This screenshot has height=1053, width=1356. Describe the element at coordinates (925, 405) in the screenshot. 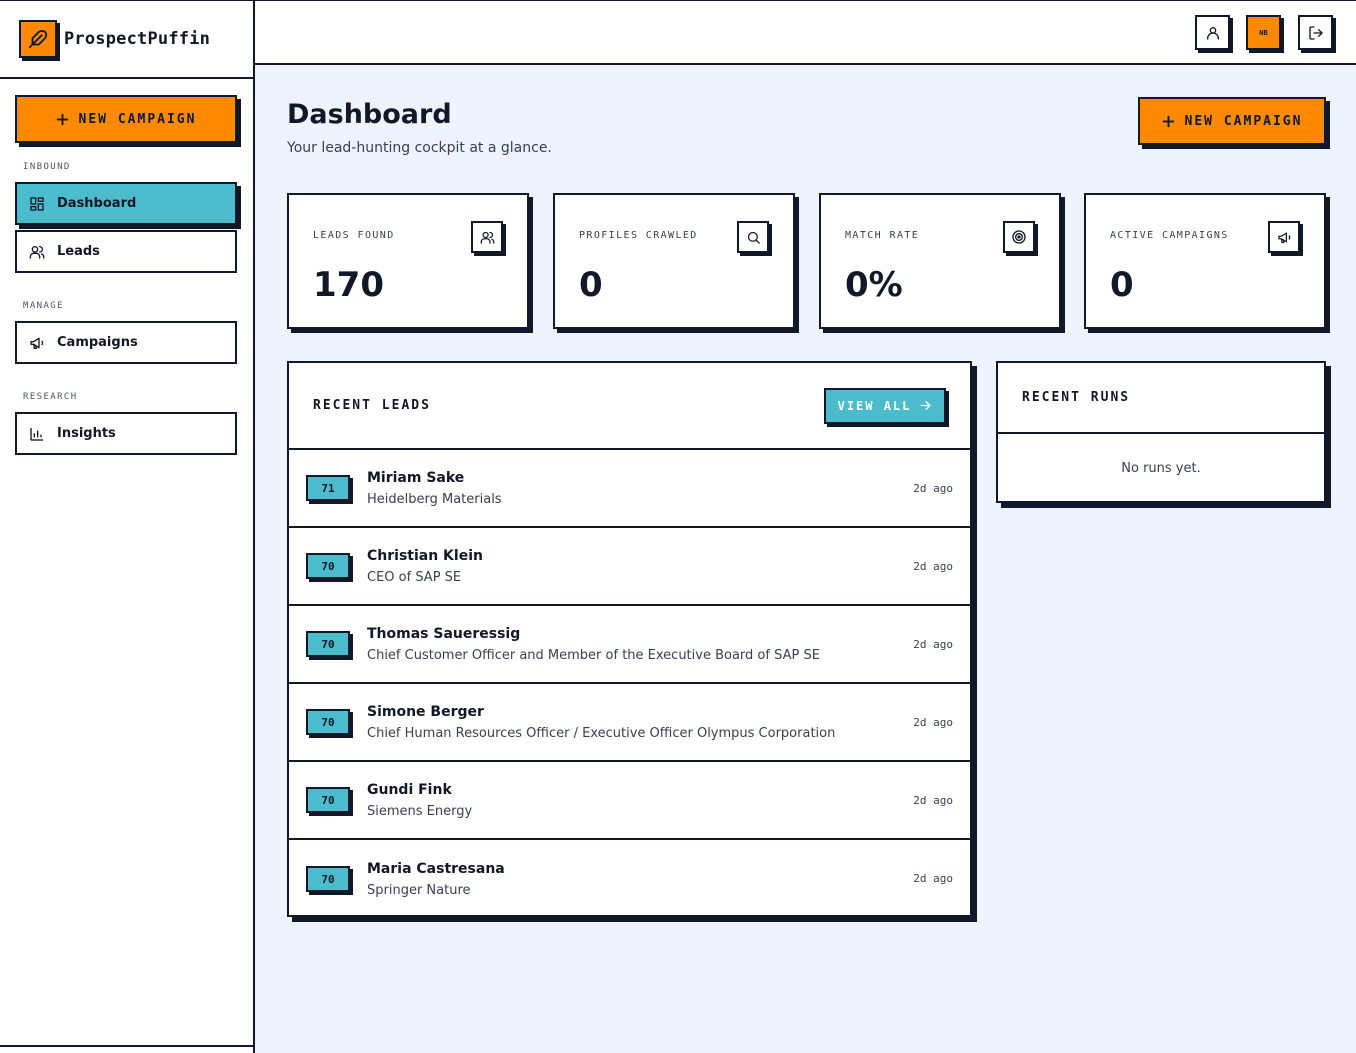

I see `arrow-right-icon` at that location.